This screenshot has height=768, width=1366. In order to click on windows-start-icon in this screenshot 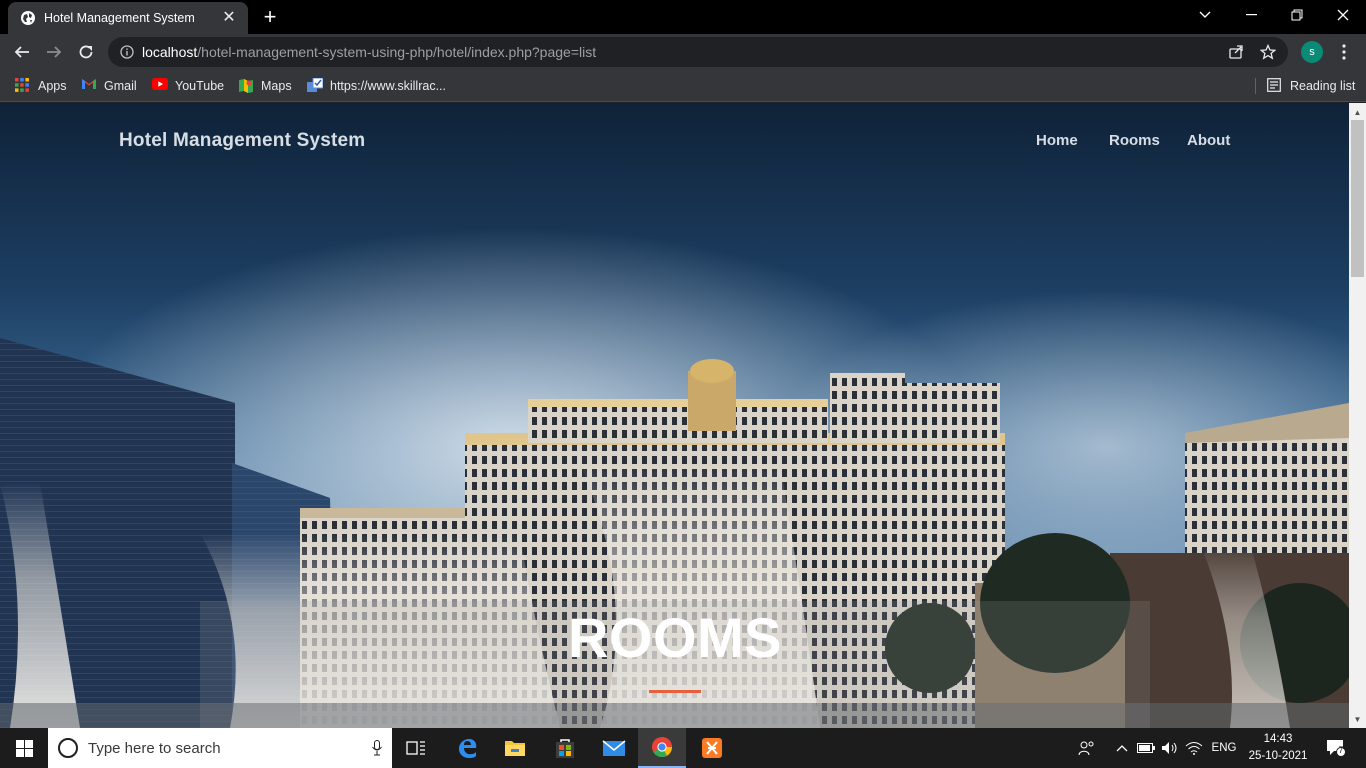, I will do `click(24, 748)`.